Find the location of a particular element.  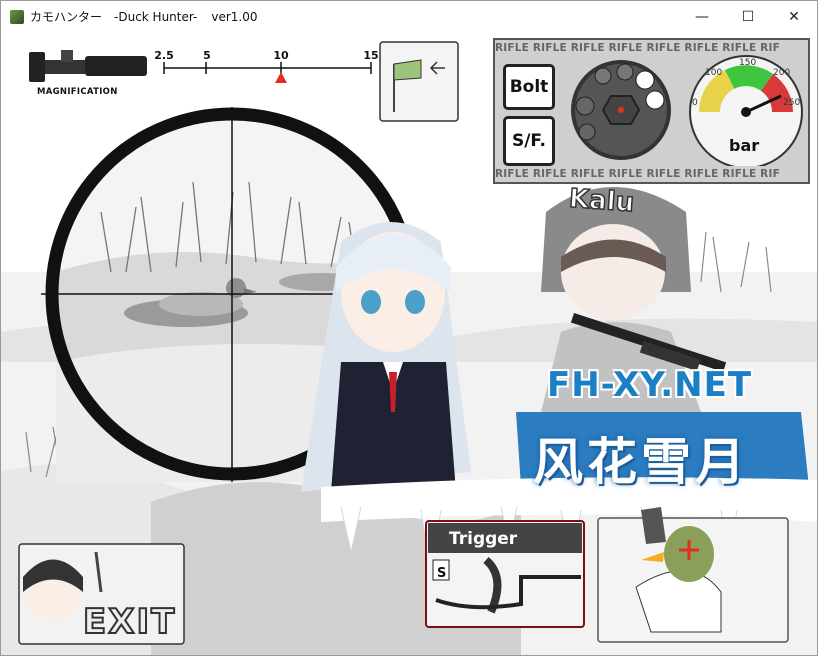

gauge-unit: bar is located at coordinates (744, 145).